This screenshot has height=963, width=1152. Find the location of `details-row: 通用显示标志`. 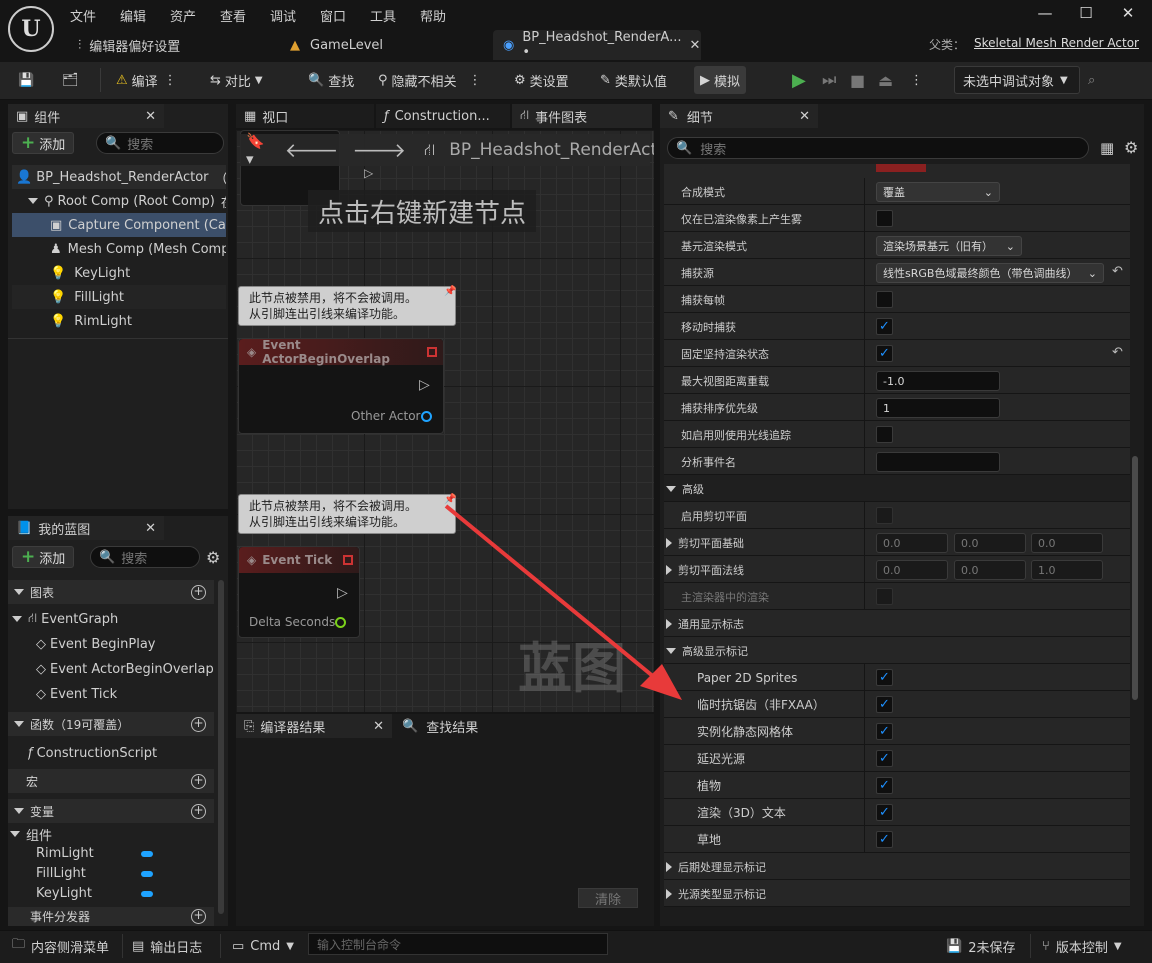

details-row: 通用显示标志 is located at coordinates (897, 623).